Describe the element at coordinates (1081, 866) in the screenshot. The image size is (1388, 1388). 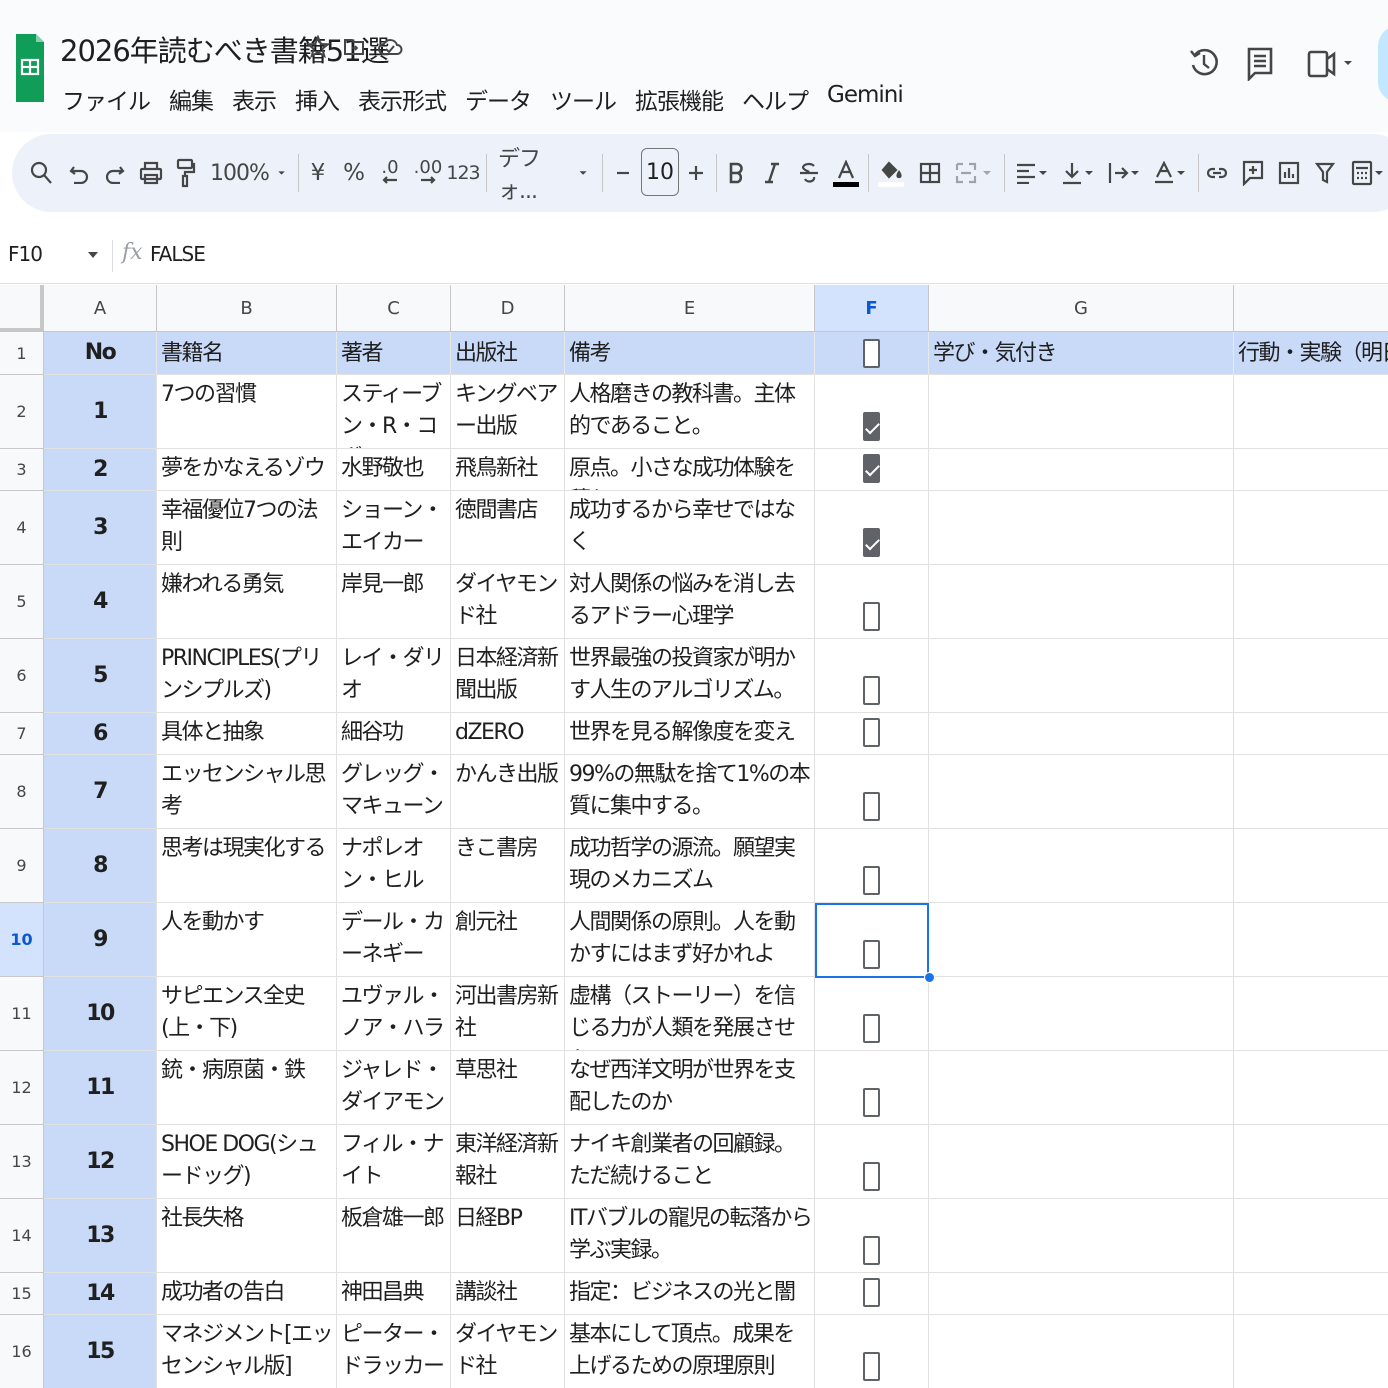
I see `cell-g9` at that location.